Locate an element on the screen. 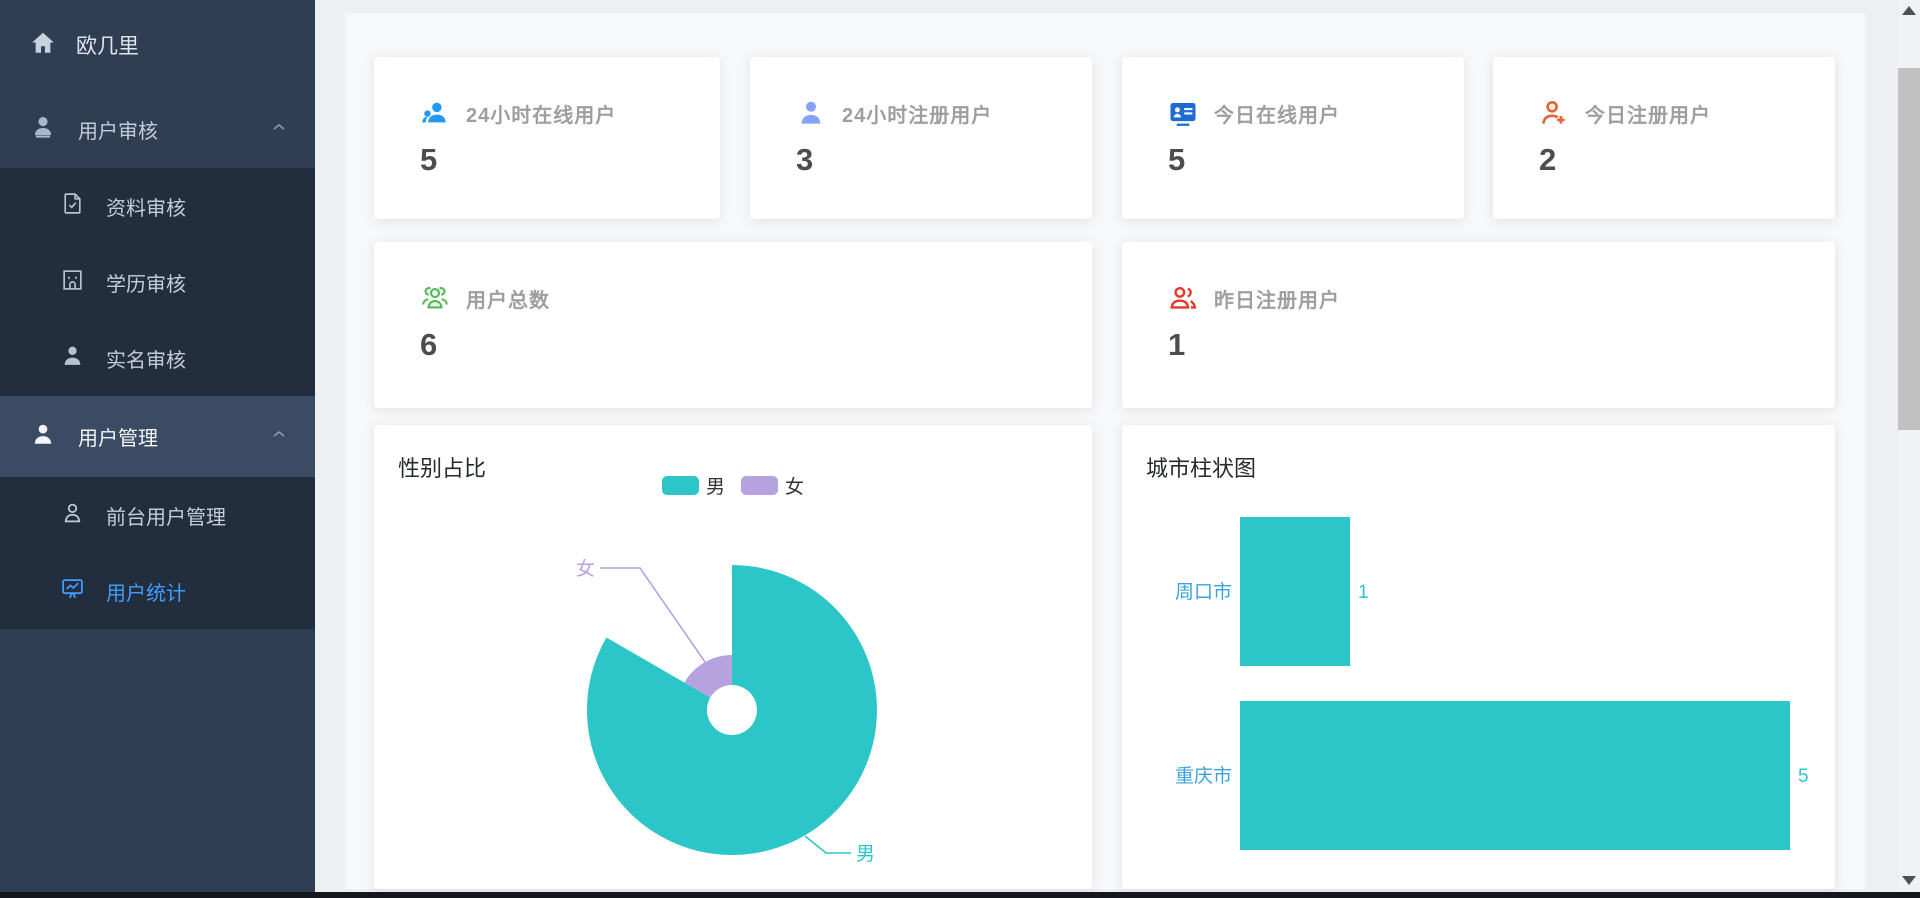 This screenshot has height=898, width=1920. pie-label-female: 女 is located at coordinates (585, 569).